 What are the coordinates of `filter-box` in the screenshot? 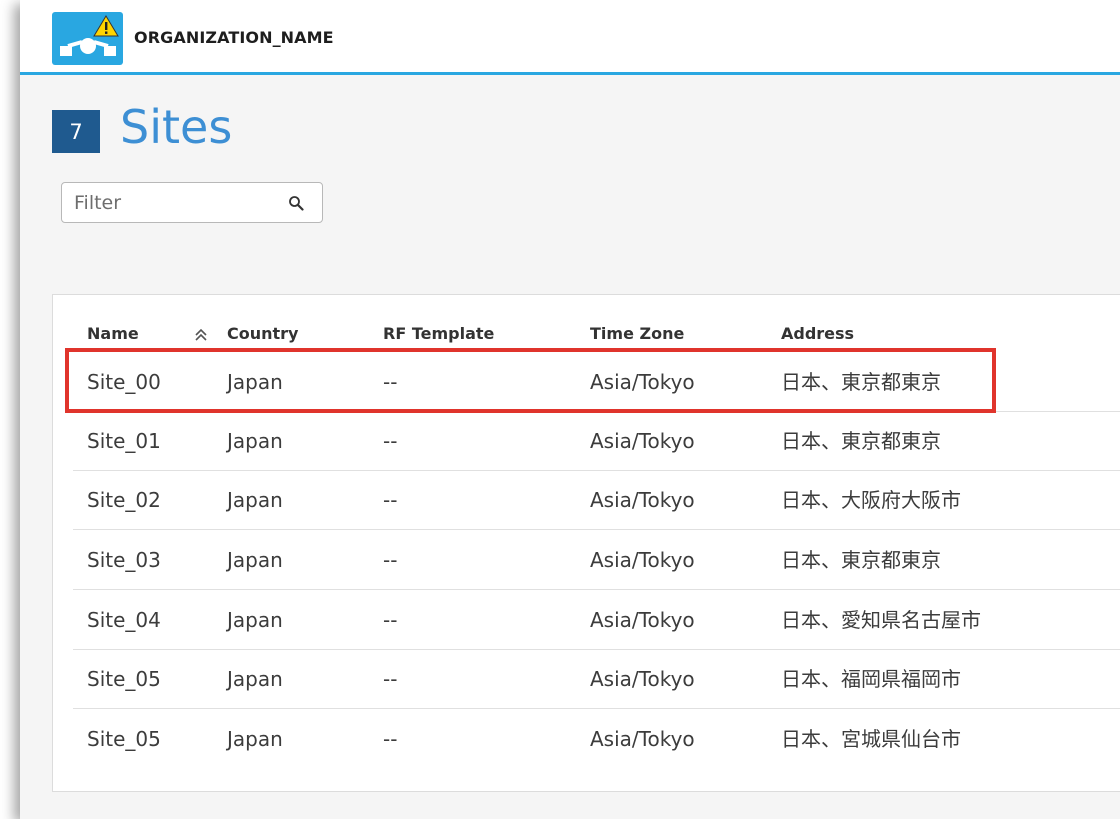 It's located at (192, 202).